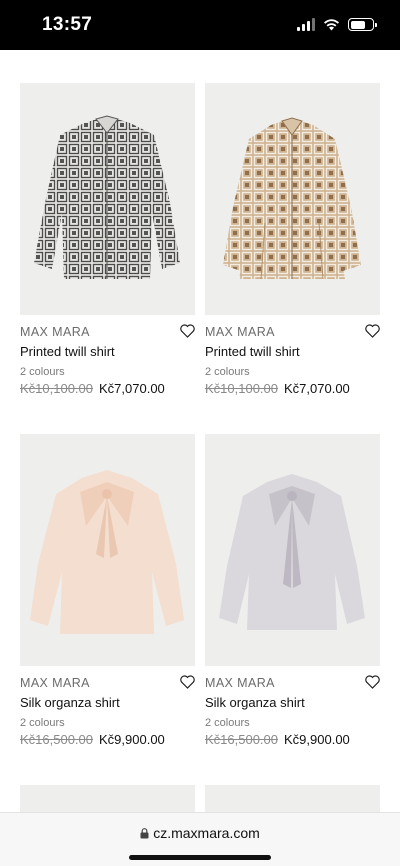  What do you see at coordinates (306, 24) in the screenshot?
I see `cellular-signal-icon` at bounding box center [306, 24].